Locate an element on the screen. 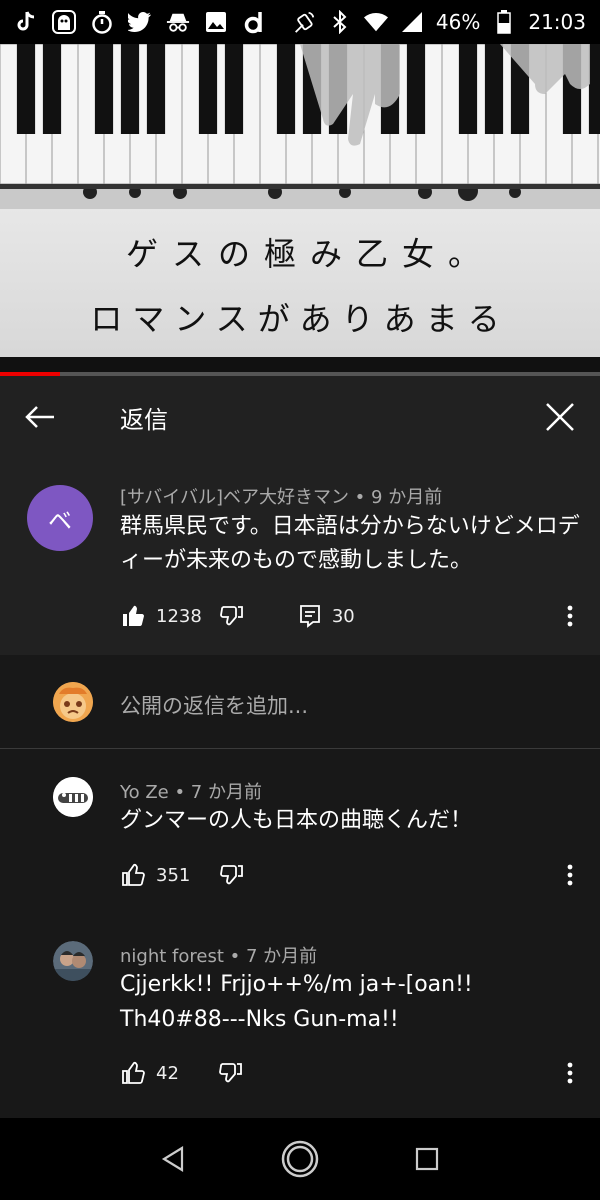  home-circle-icon is located at coordinates (300, 1159).